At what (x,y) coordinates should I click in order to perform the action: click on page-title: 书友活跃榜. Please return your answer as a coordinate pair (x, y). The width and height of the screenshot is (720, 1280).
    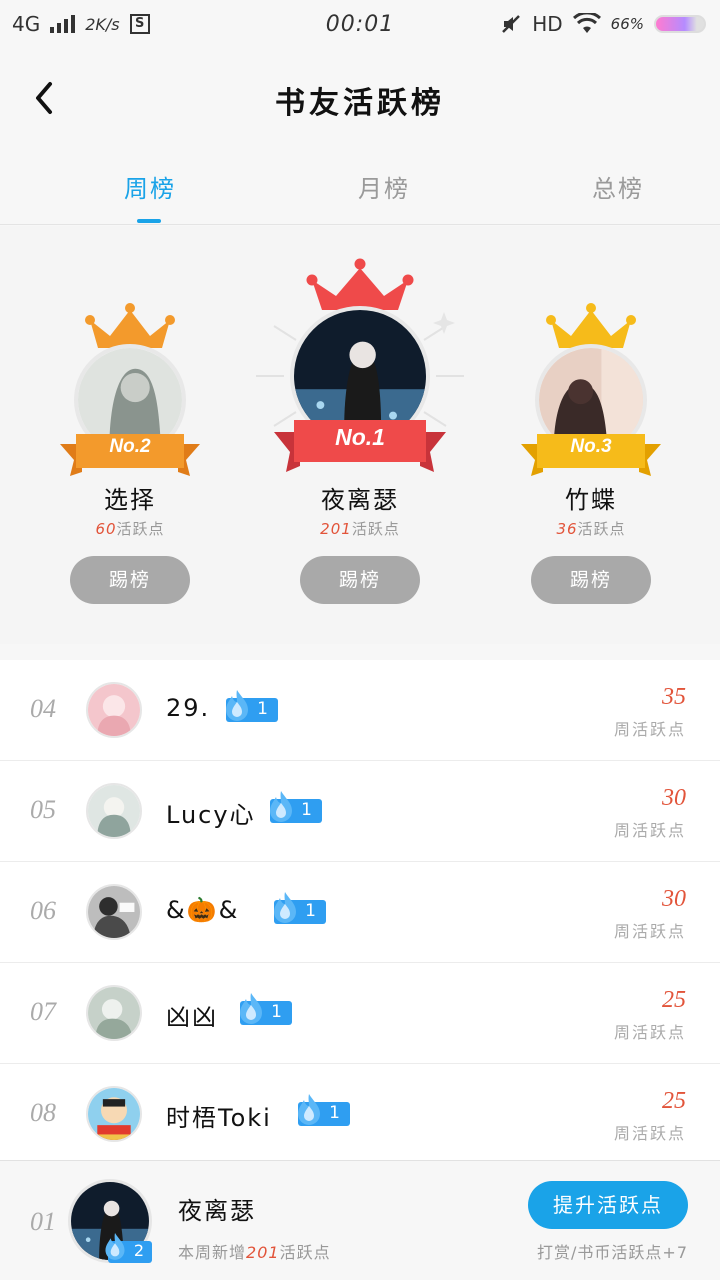
    Looking at the image, I should click on (360, 103).